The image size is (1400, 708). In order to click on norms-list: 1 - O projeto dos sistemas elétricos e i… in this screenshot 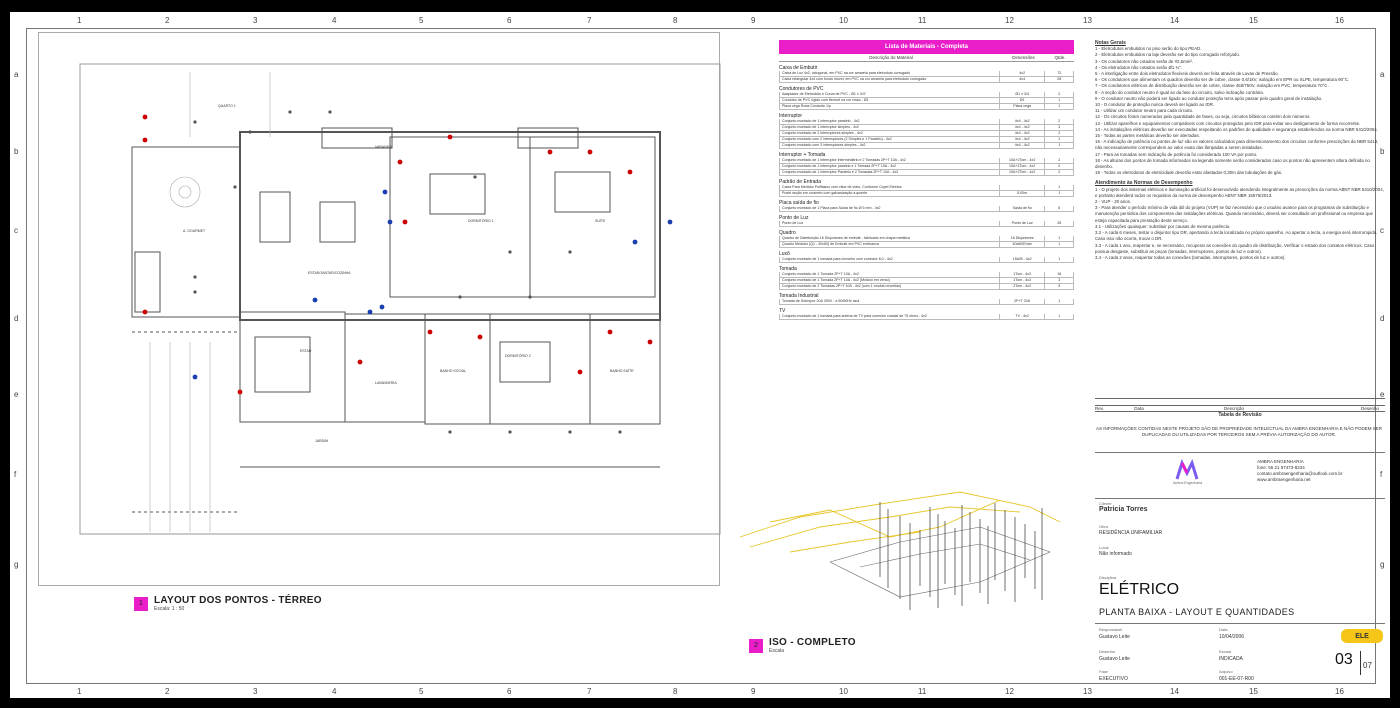, I will do `click(1240, 224)`.